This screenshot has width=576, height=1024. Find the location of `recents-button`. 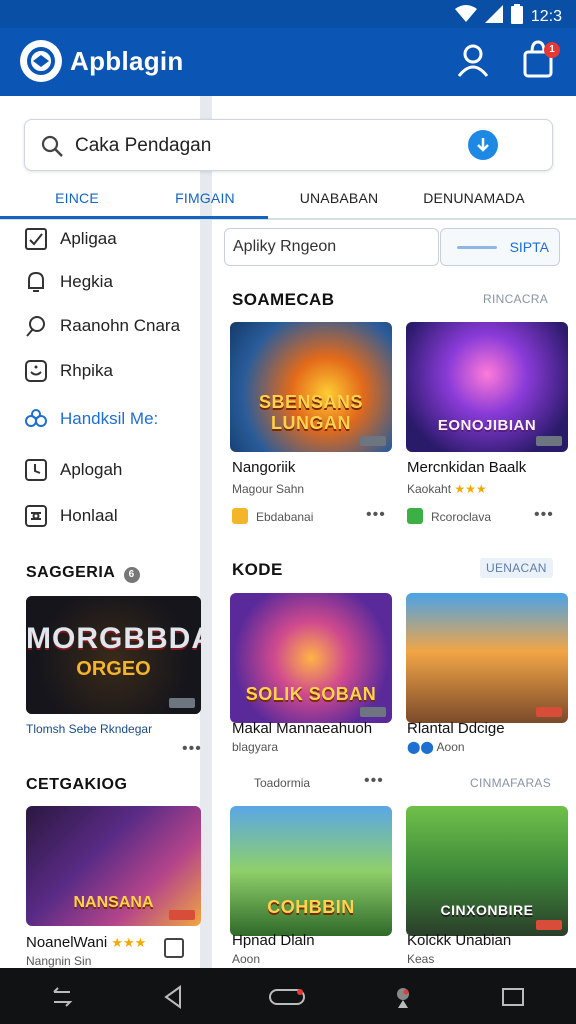

recents-button is located at coordinates (63, 997).